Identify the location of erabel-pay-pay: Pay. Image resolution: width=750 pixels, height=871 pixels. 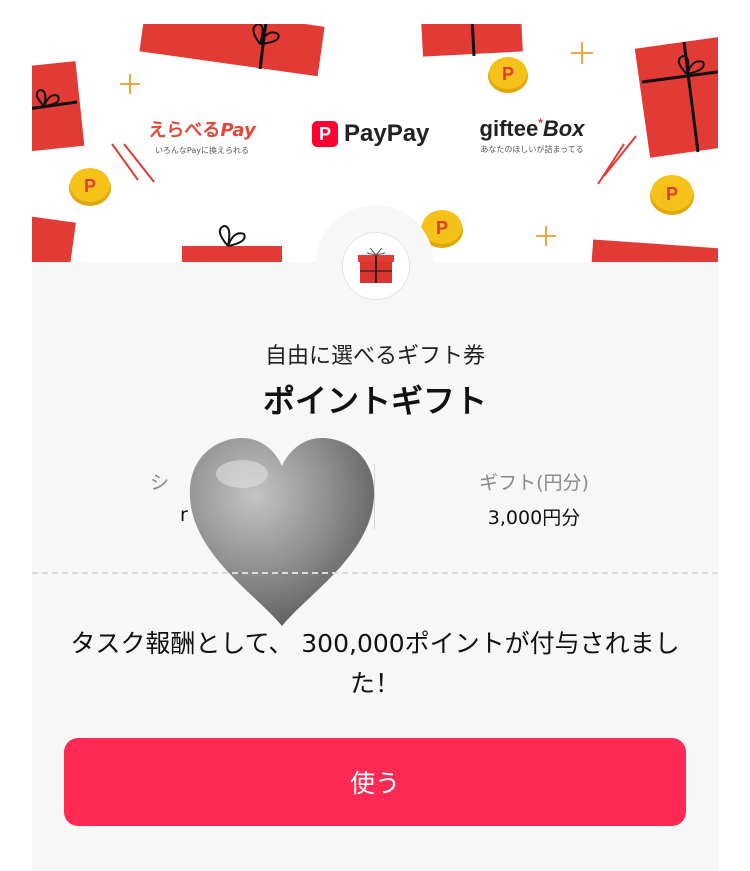
(238, 130).